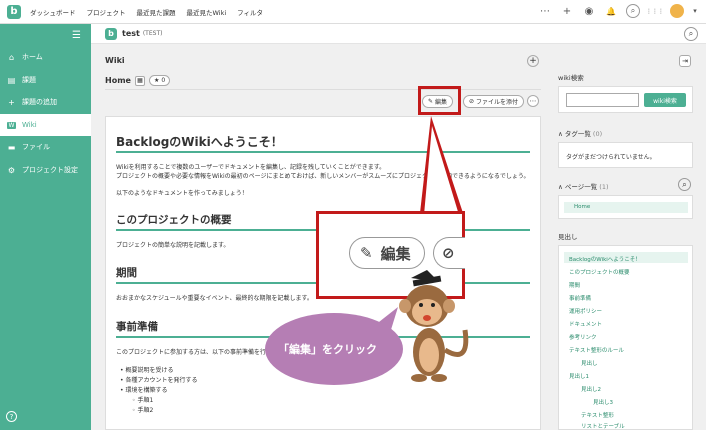 Image resolution: width=706 pixels, height=430 pixels. Describe the element at coordinates (603, 402) in the screenshot. I see `toc-item: 見出し3` at that location.